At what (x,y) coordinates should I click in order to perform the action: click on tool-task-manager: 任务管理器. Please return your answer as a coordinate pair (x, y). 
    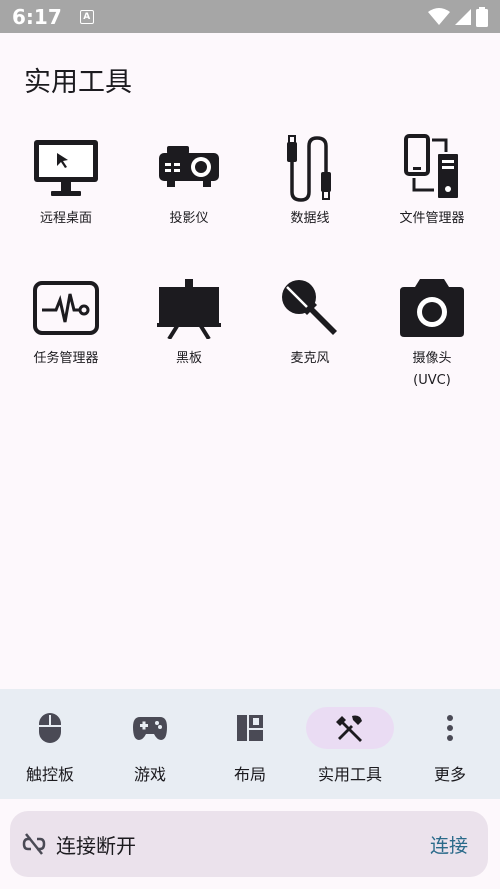
    Looking at the image, I should click on (66, 333).